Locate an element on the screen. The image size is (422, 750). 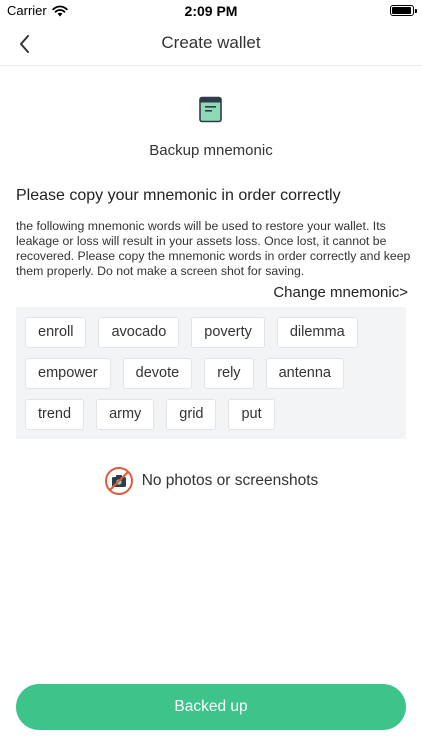
change-mnemonic-link: Change mnemonic> is located at coordinates (340, 292).